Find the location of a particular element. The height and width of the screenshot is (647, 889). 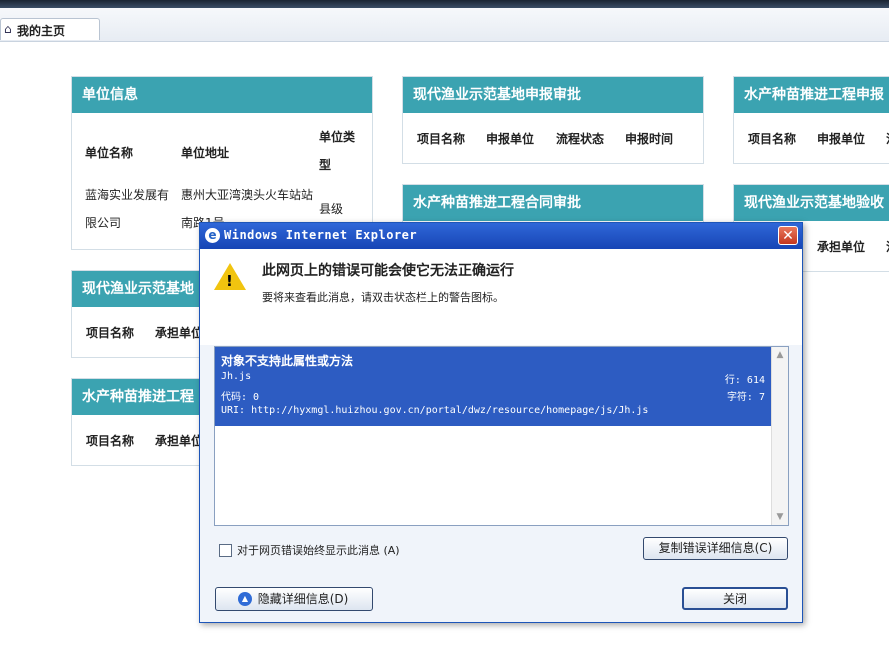

hide-details-button: ▲ 隐藏详细信息(D) is located at coordinates (294, 599).